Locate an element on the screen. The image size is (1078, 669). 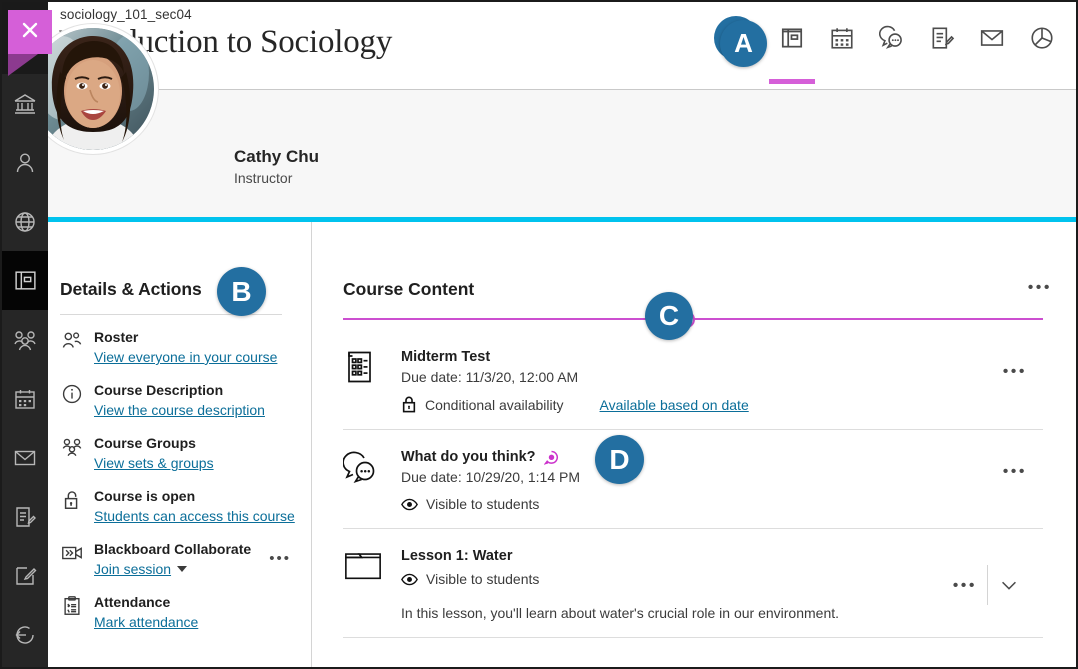
tab-calendar is located at coordinates (842, 41).